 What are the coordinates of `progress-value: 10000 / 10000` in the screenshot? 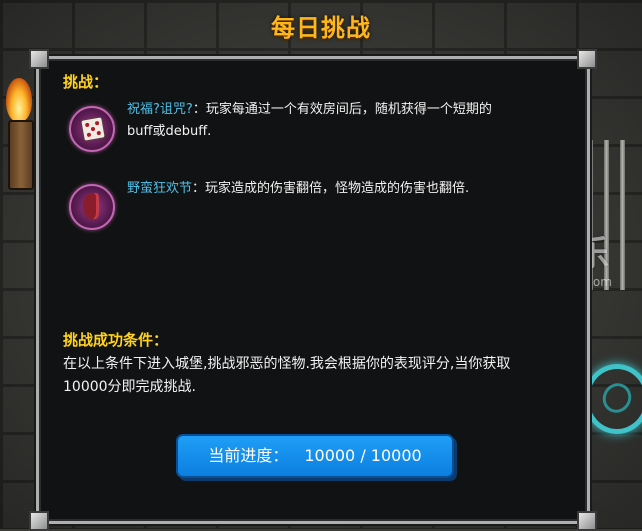 It's located at (363, 455).